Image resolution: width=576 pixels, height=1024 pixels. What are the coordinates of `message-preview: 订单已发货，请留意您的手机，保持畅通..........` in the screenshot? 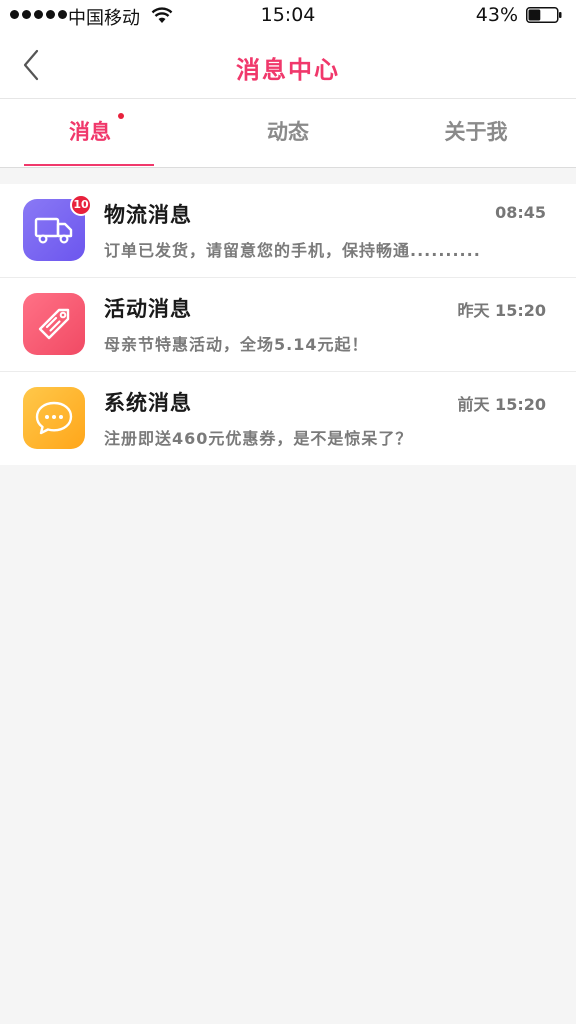 It's located at (292, 250).